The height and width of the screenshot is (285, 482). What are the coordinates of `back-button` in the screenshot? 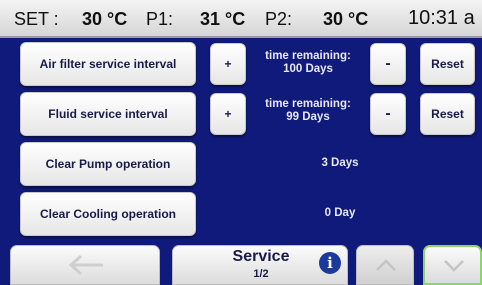 It's located at (85, 265).